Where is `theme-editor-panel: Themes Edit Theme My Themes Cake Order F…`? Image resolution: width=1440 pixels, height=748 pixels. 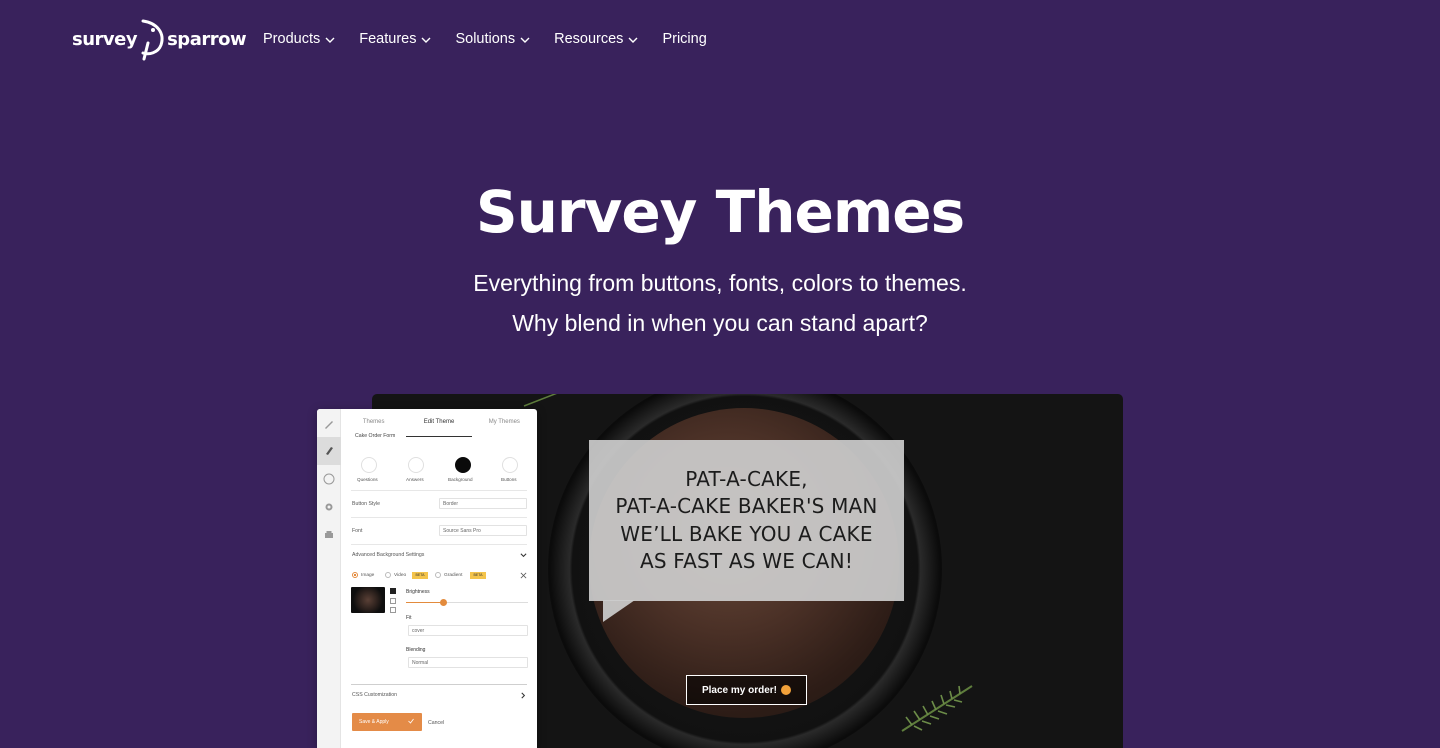 theme-editor-panel: Themes Edit Theme My Themes Cake Order F… is located at coordinates (427, 578).